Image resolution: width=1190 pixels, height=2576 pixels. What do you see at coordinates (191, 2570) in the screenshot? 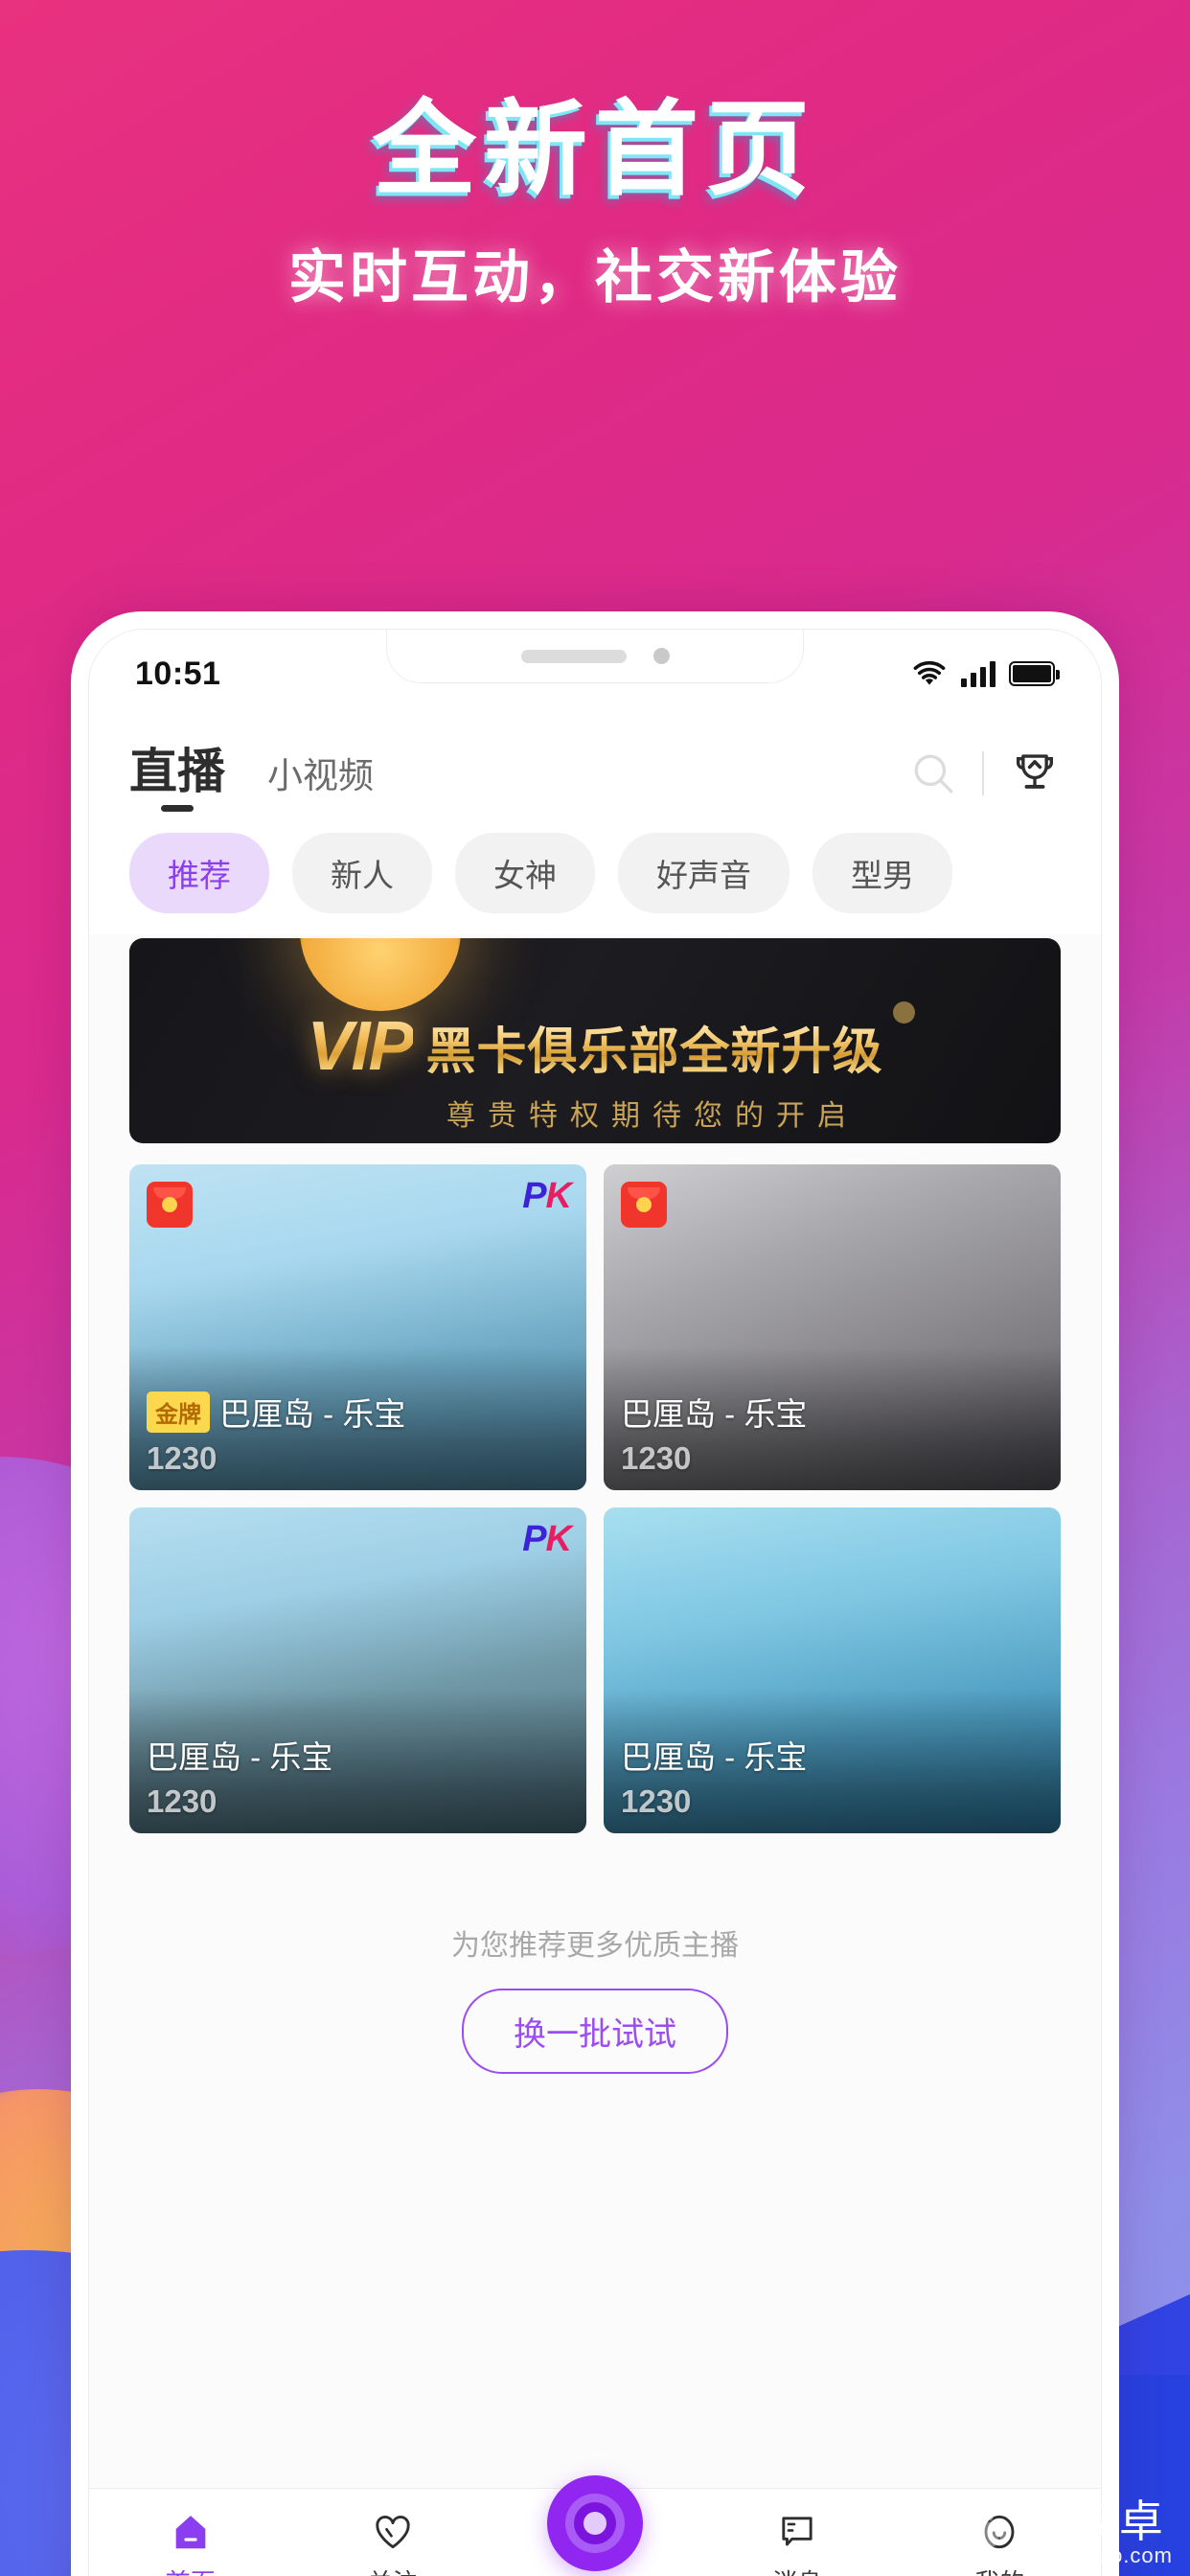
I see `nav-label-home: 首页` at bounding box center [191, 2570].